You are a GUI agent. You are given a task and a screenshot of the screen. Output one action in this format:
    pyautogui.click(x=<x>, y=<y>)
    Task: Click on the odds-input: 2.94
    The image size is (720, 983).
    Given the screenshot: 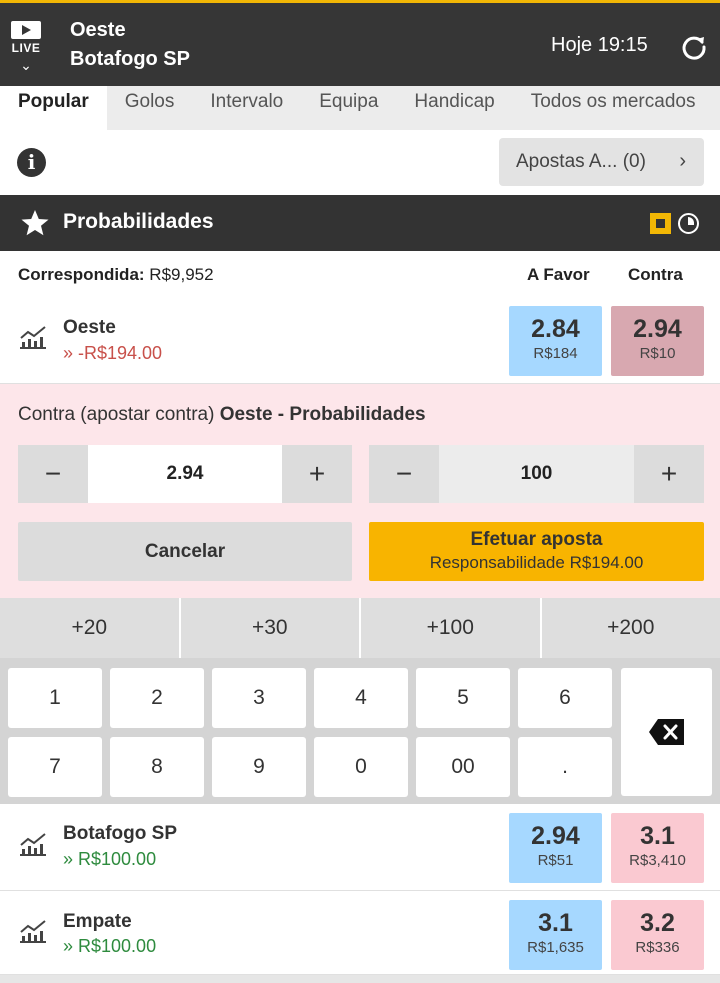 What is the action you would take?
    pyautogui.click(x=185, y=474)
    